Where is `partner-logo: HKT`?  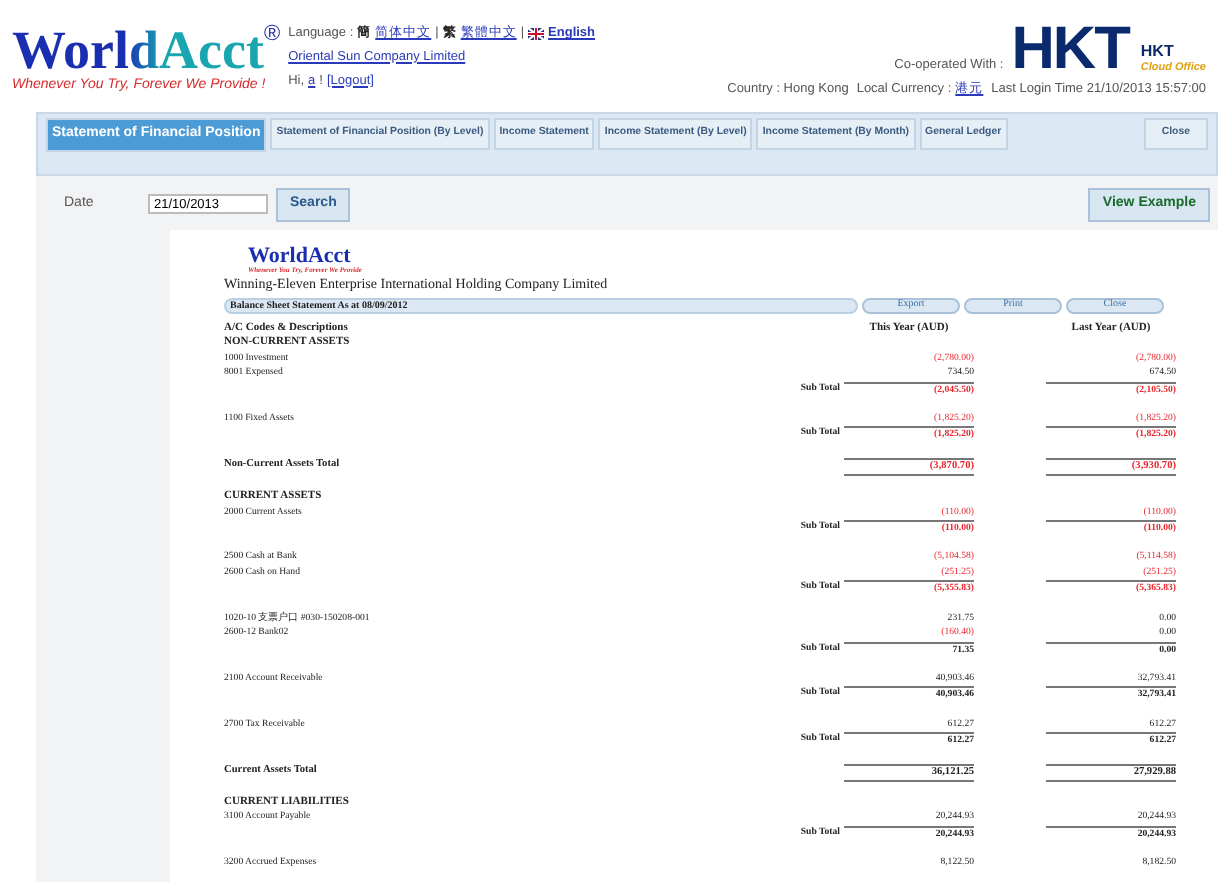 partner-logo: HKT is located at coordinates (1070, 50).